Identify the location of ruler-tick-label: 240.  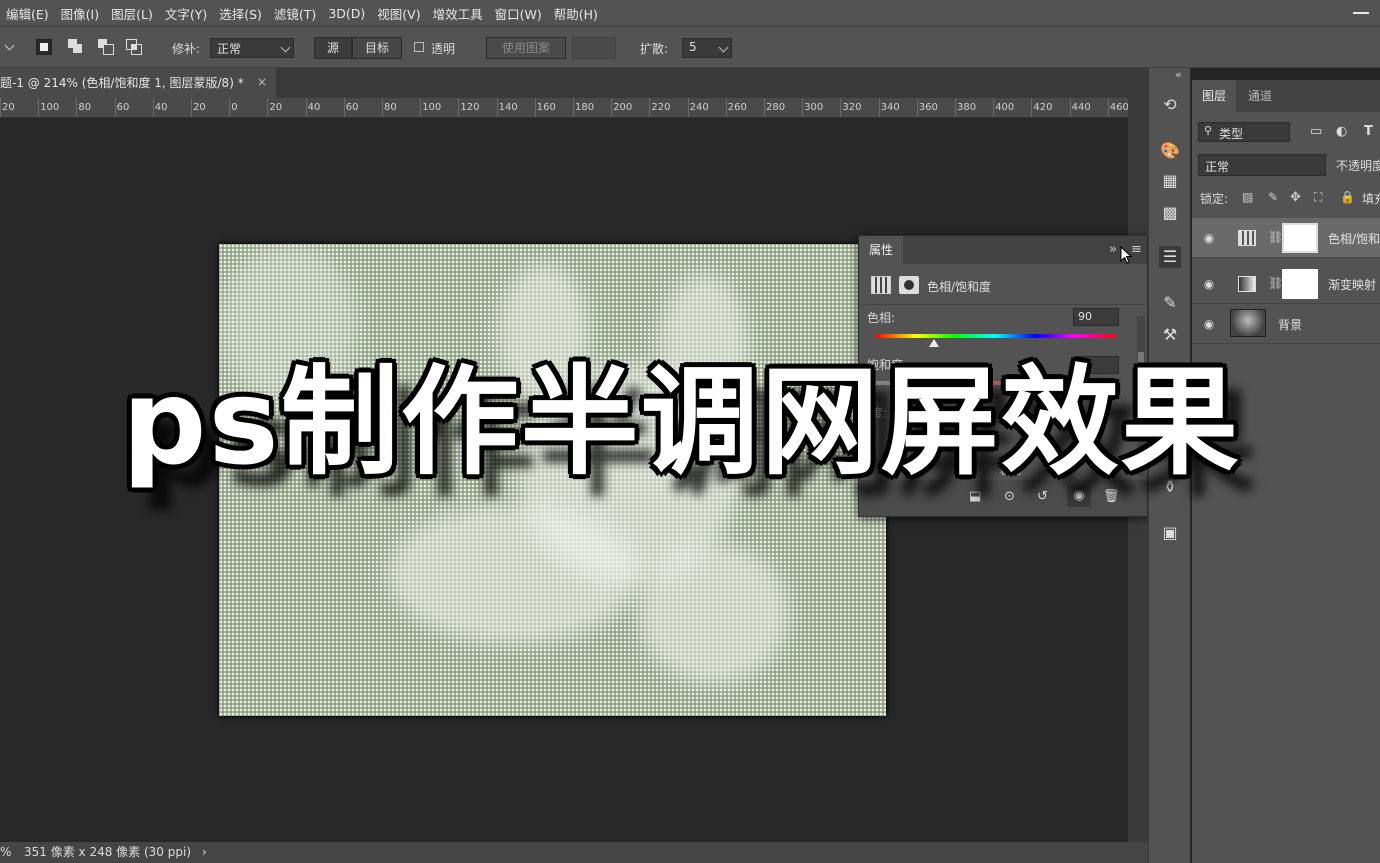
(699, 107).